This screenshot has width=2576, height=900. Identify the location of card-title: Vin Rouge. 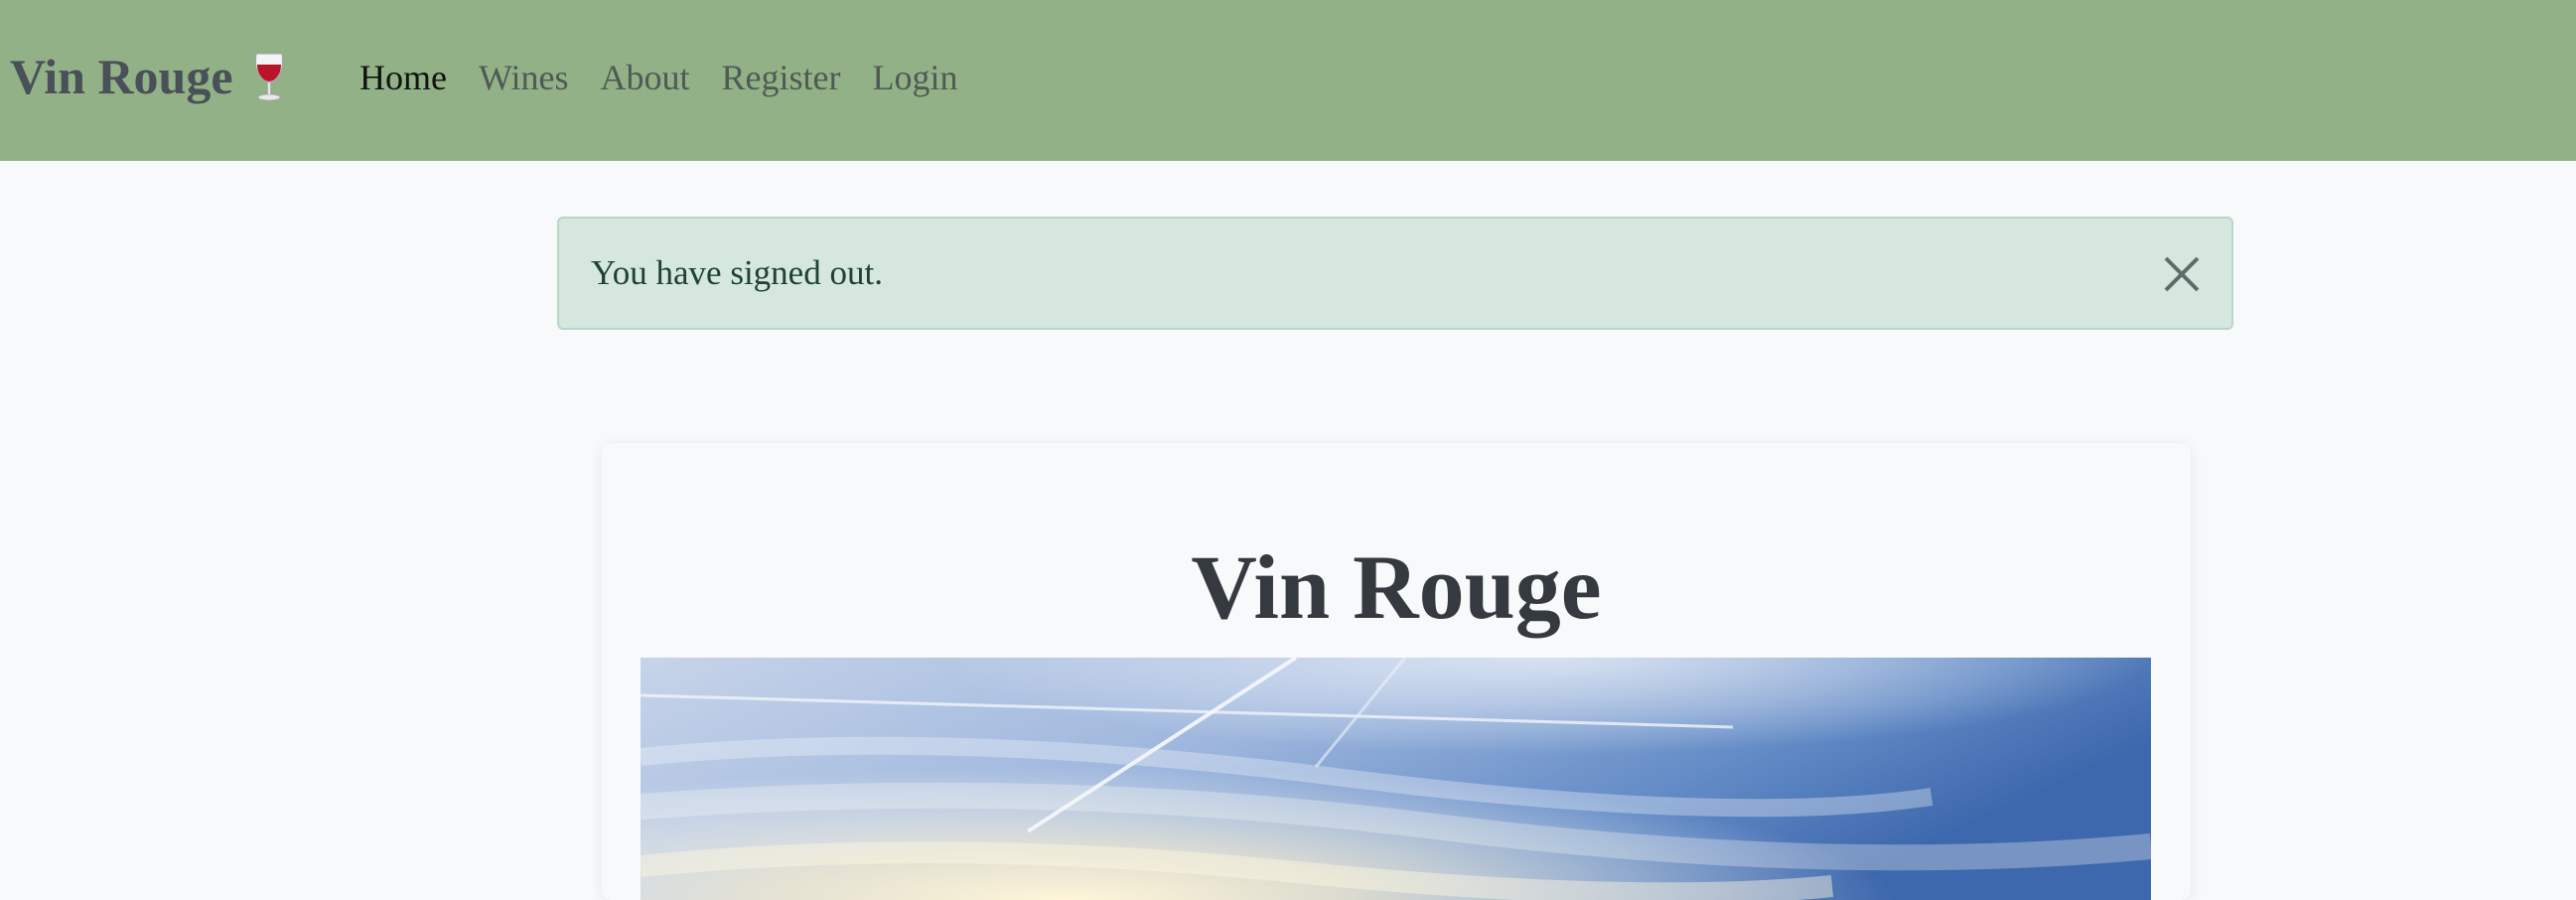
(1397, 587).